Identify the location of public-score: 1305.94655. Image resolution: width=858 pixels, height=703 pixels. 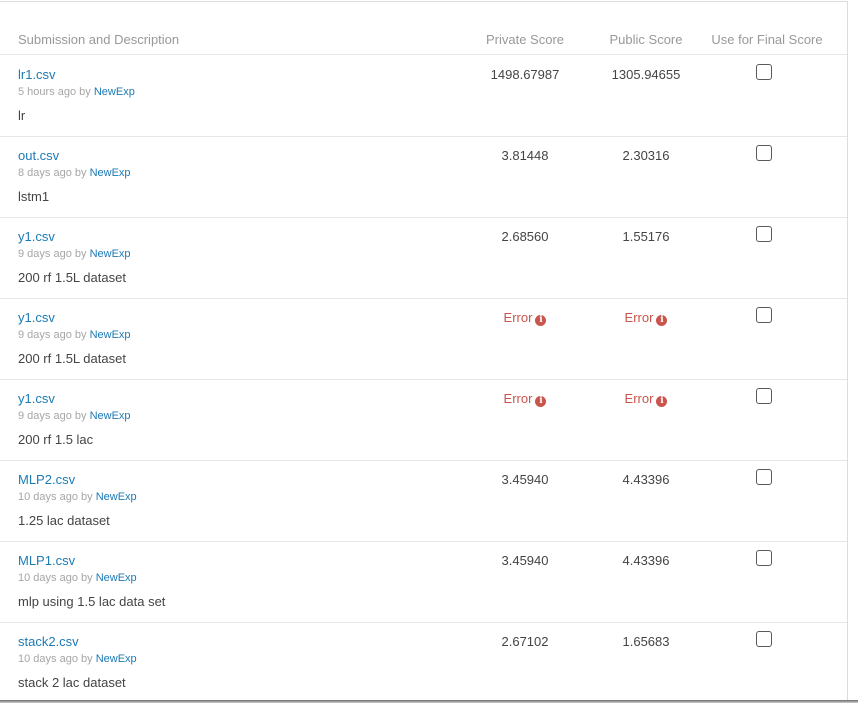
(646, 74).